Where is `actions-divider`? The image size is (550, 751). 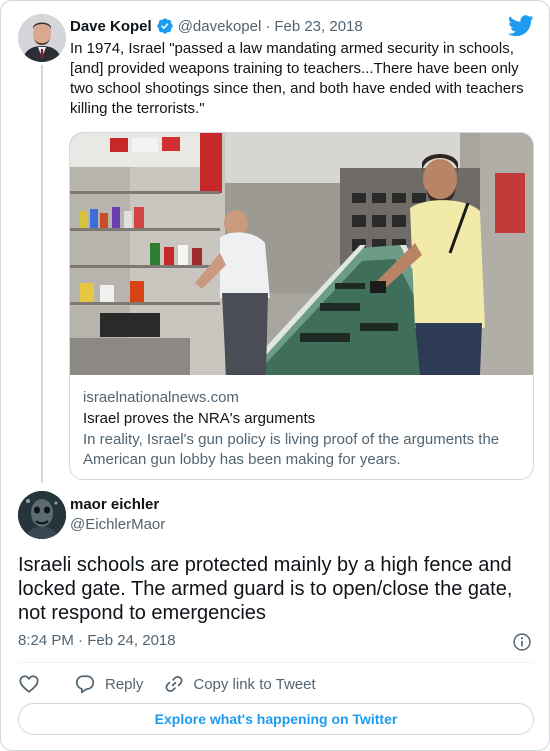
actions-divider is located at coordinates (275, 662).